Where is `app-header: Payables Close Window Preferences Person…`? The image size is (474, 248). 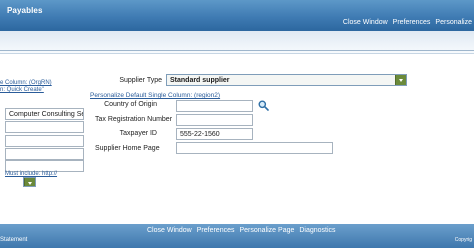 app-header: Payables Close Window Preferences Person… is located at coordinates (237, 15).